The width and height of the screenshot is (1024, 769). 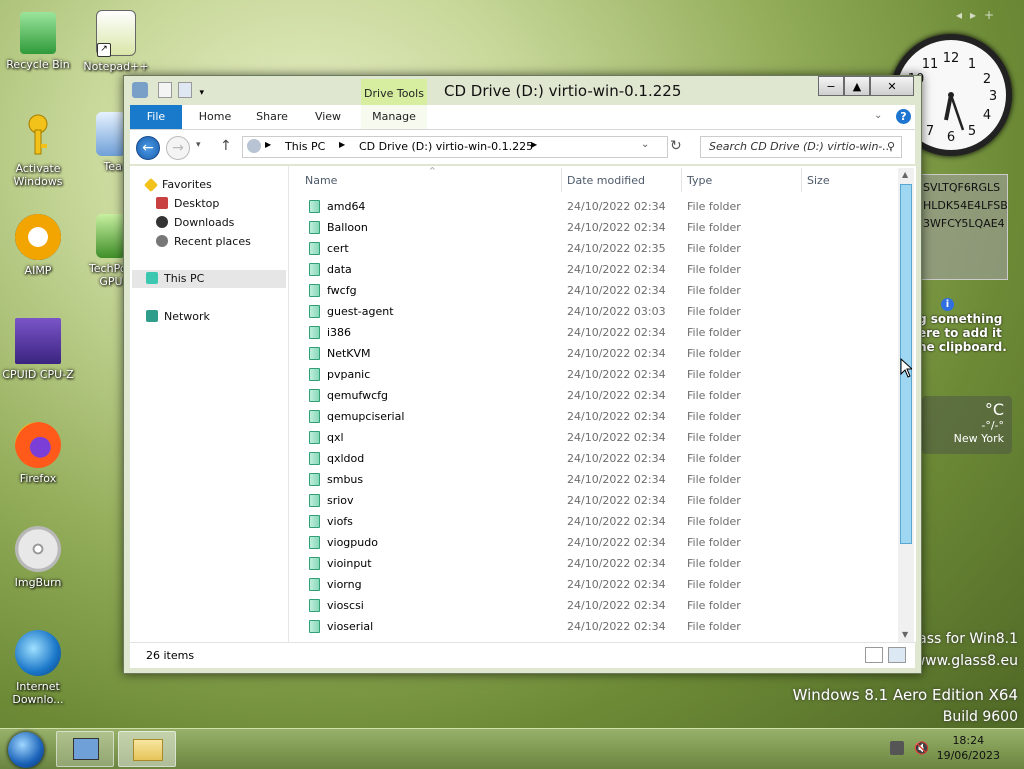 What do you see at coordinates (831, 86) in the screenshot?
I see `minimize-button: −` at bounding box center [831, 86].